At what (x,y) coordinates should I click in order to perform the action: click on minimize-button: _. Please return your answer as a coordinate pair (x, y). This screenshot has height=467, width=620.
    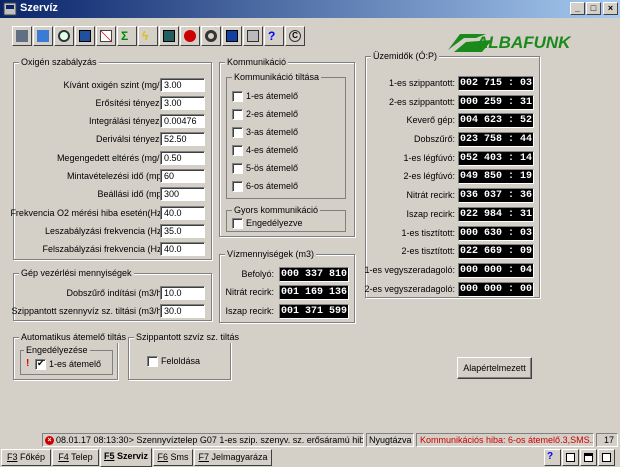
    Looking at the image, I should click on (577, 8).